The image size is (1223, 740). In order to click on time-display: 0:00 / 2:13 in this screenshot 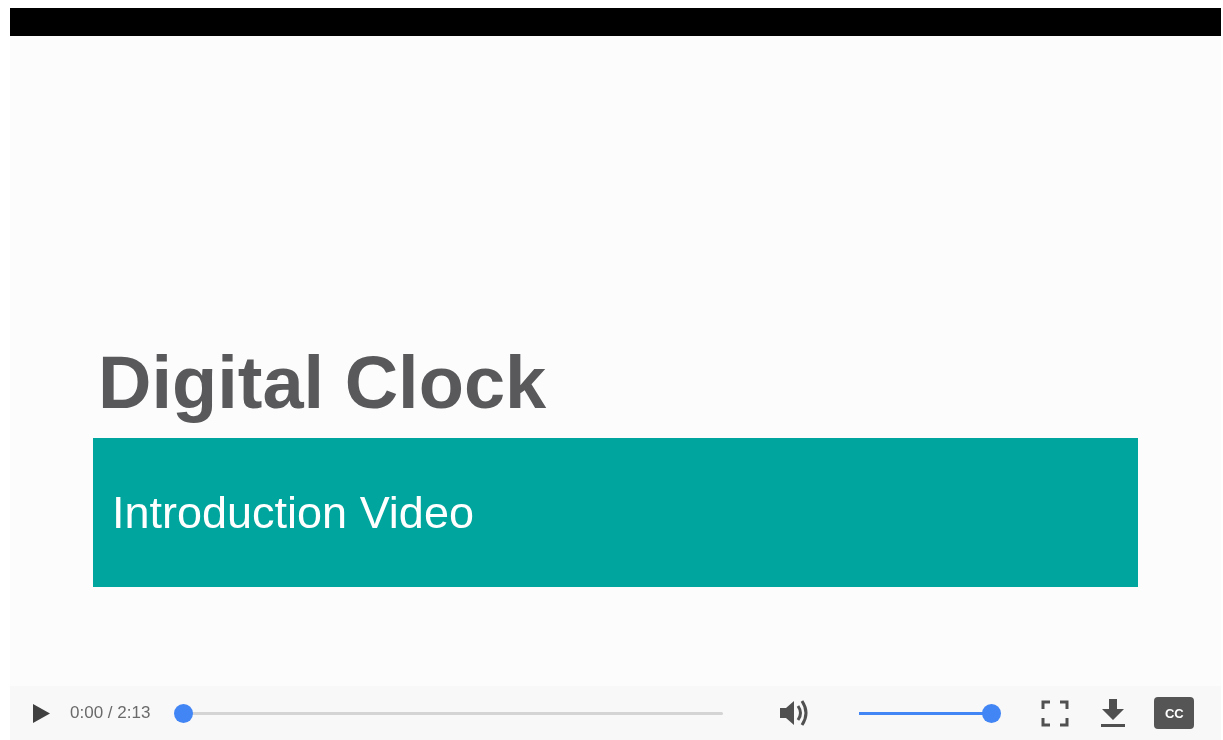, I will do `click(110, 713)`.